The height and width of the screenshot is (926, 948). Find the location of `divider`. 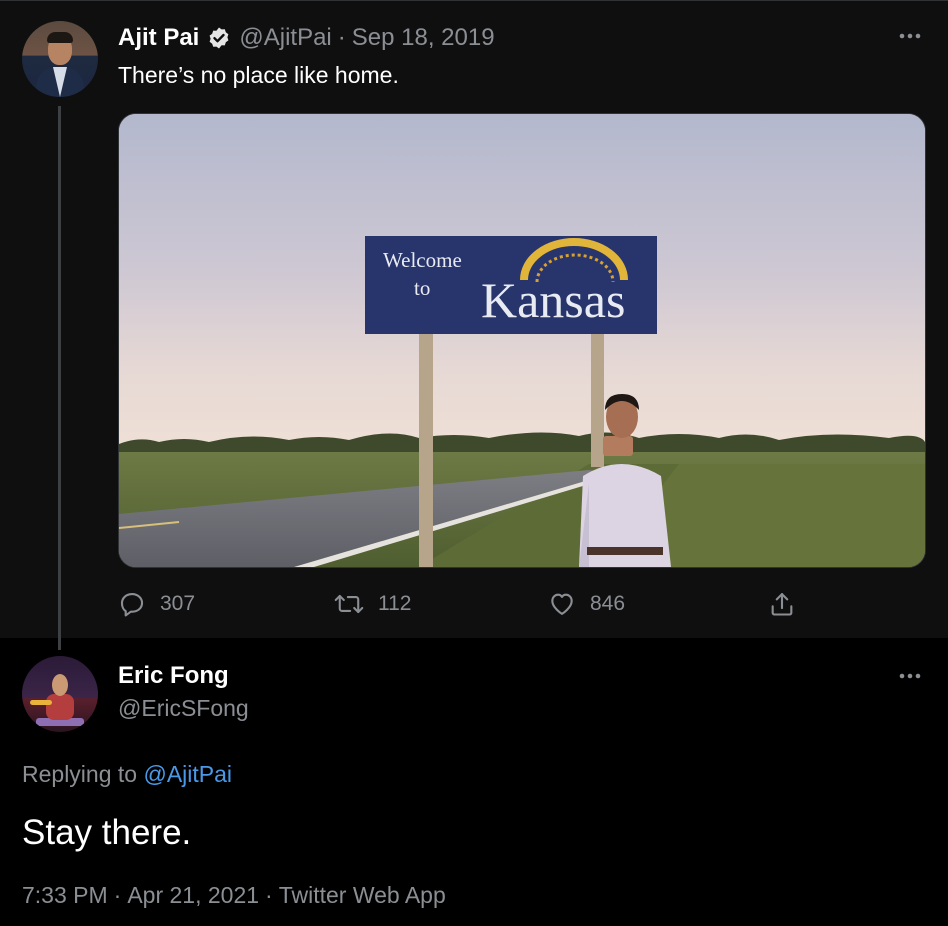

divider is located at coordinates (474, 0).